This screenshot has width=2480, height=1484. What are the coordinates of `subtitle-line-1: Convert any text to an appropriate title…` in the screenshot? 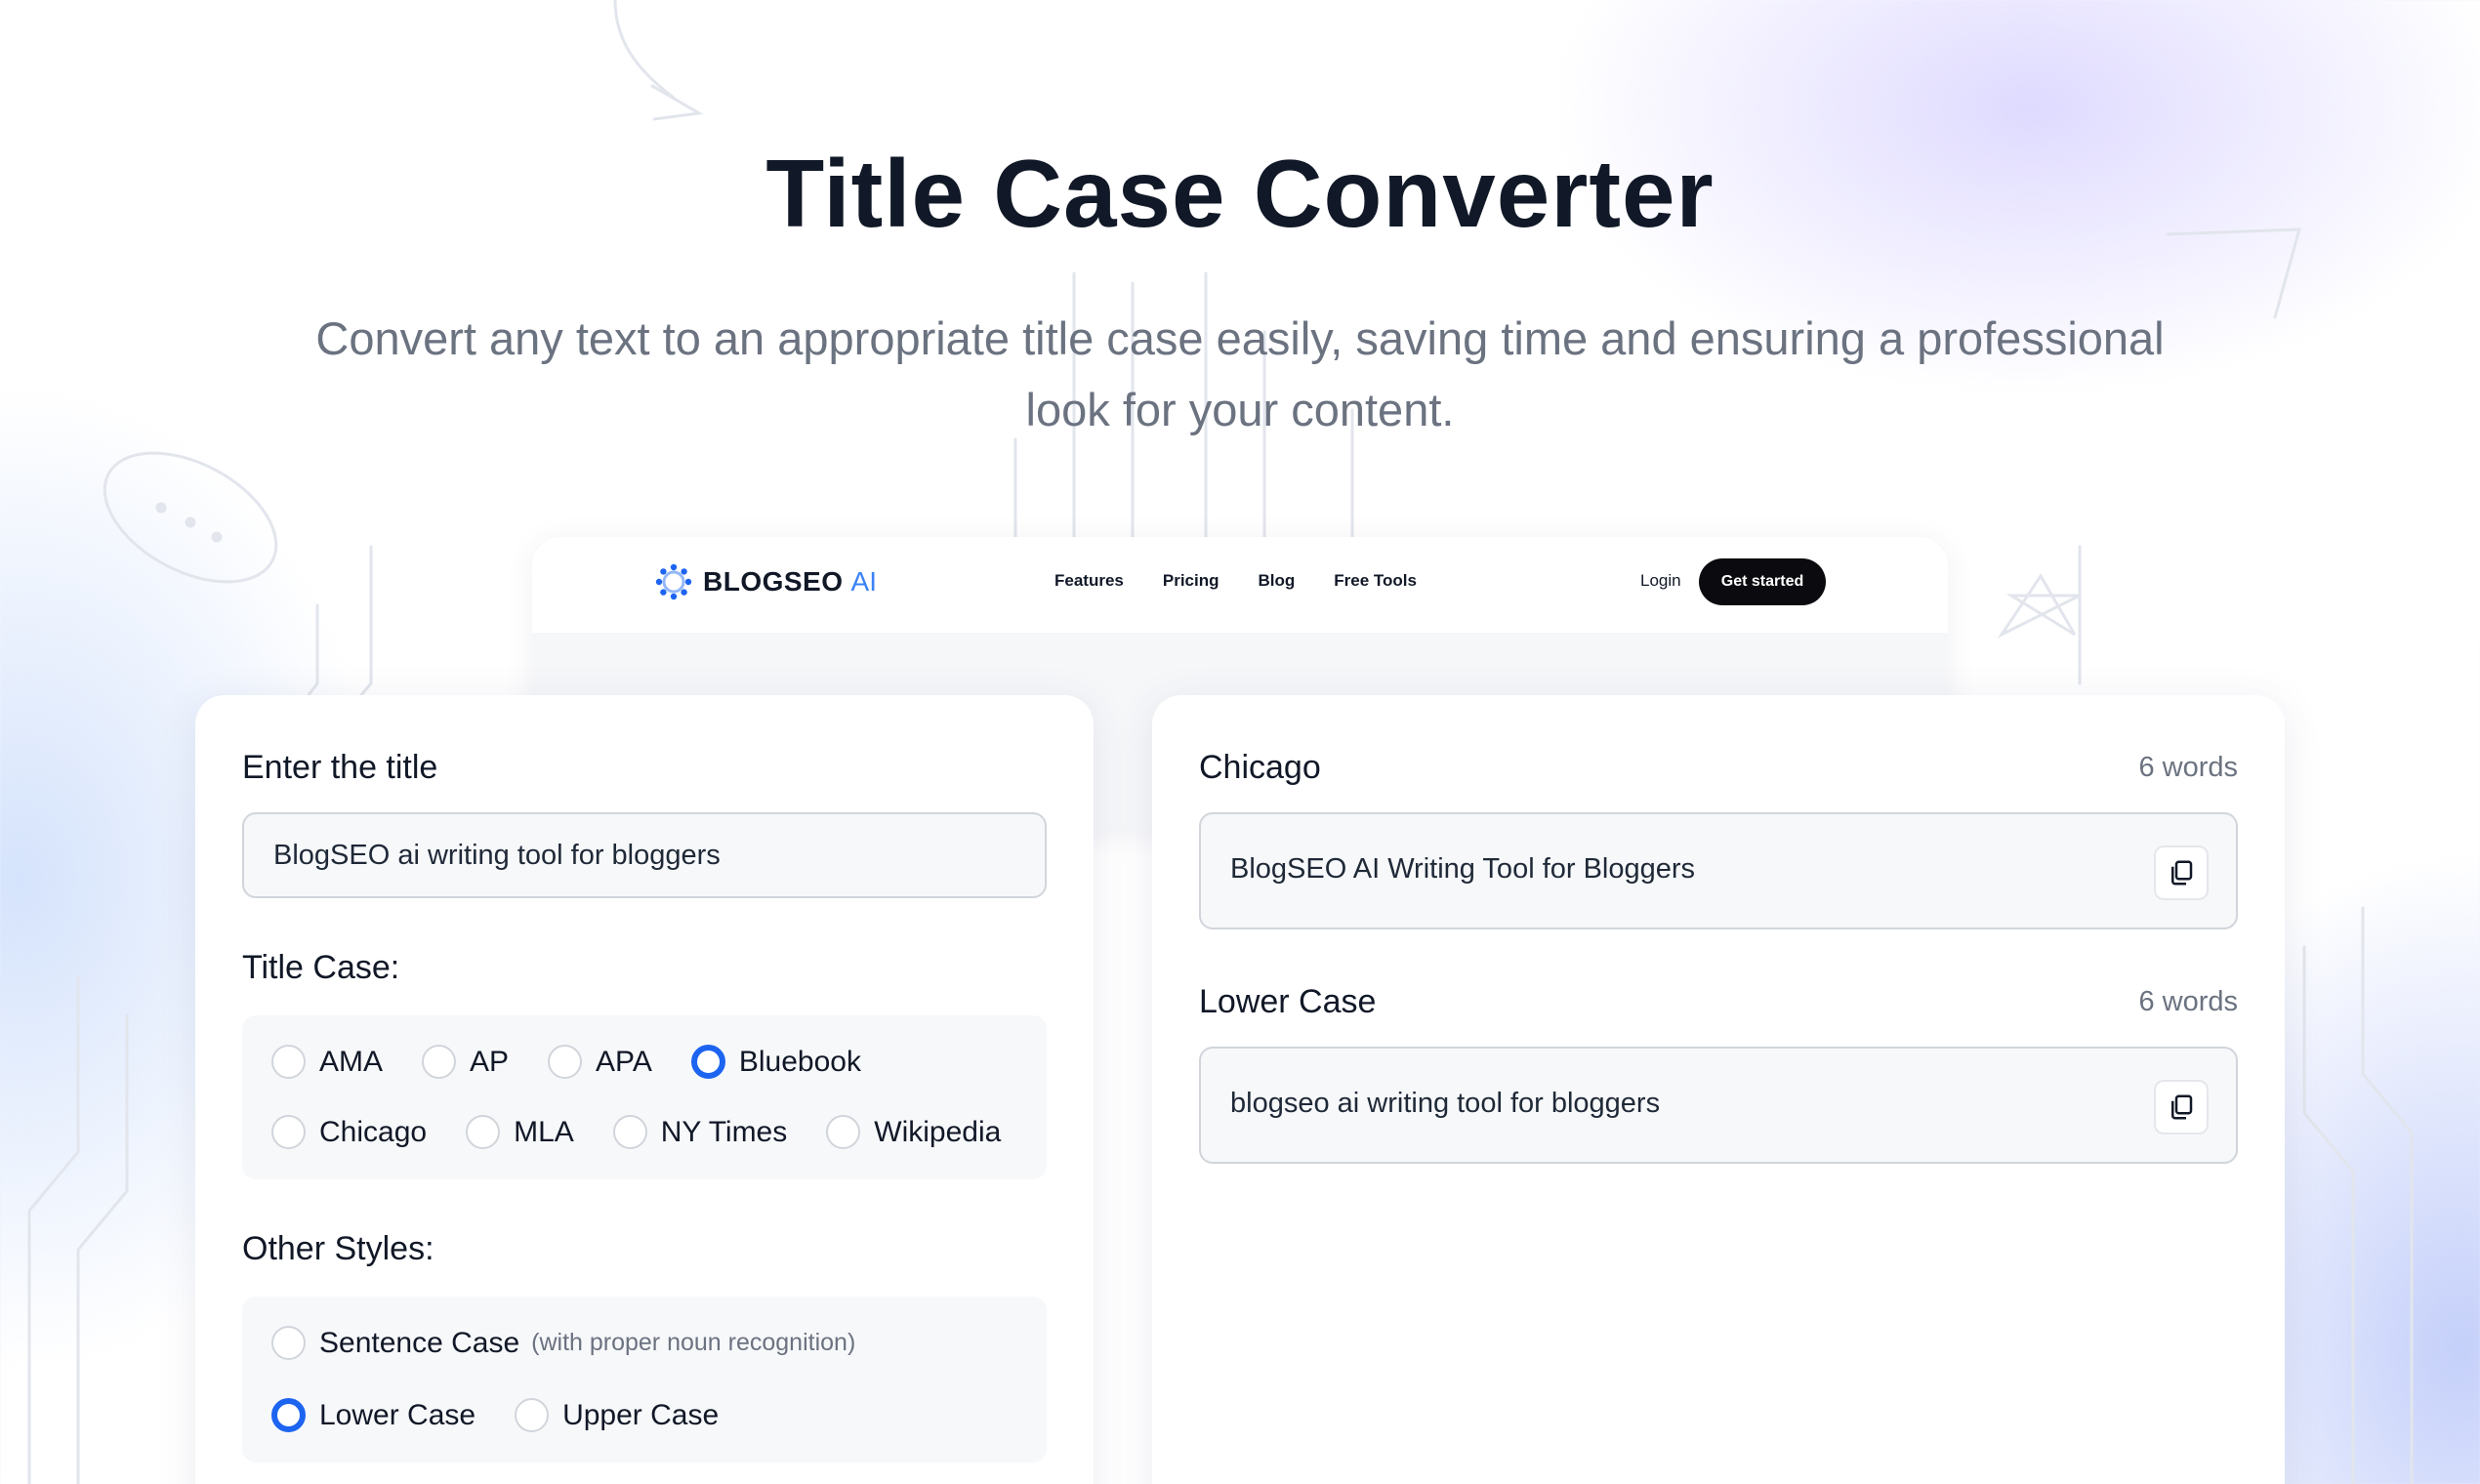 It's located at (1240, 338).